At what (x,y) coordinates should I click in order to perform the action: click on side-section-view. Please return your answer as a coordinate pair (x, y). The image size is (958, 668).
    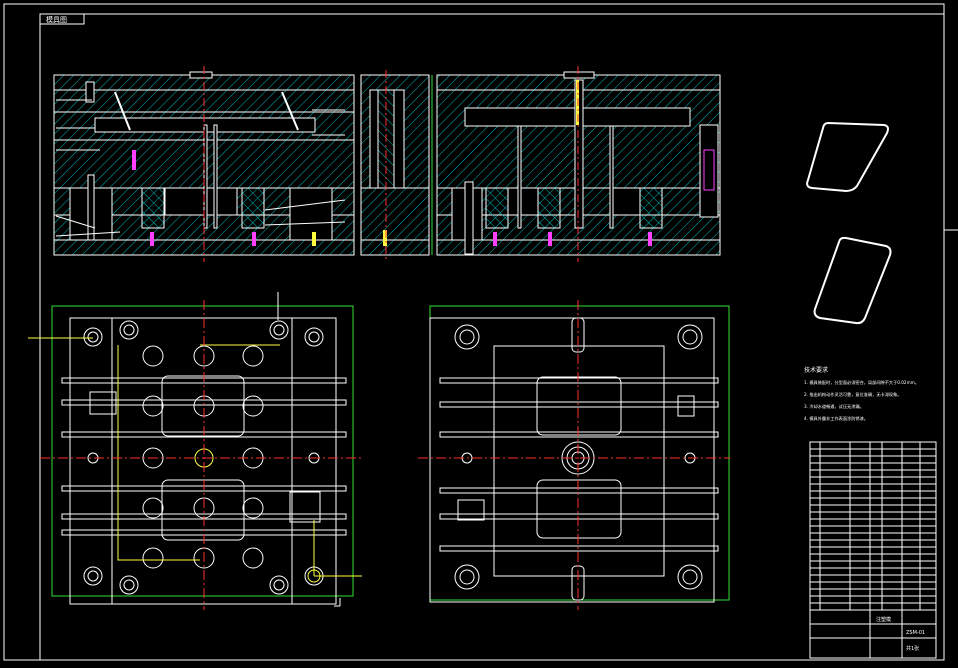
    Looking at the image, I should click on (395, 165).